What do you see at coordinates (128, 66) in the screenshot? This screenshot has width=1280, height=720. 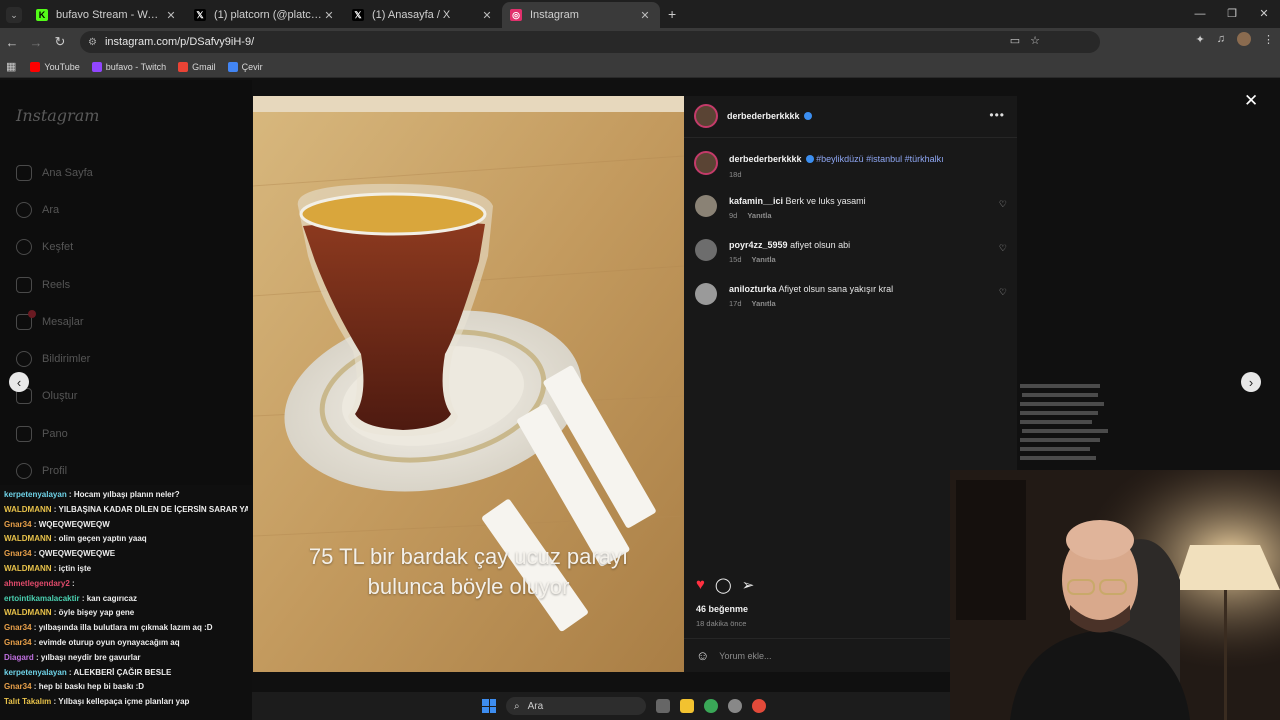 I see `bookmark-item: bufavo - Twitch` at bounding box center [128, 66].